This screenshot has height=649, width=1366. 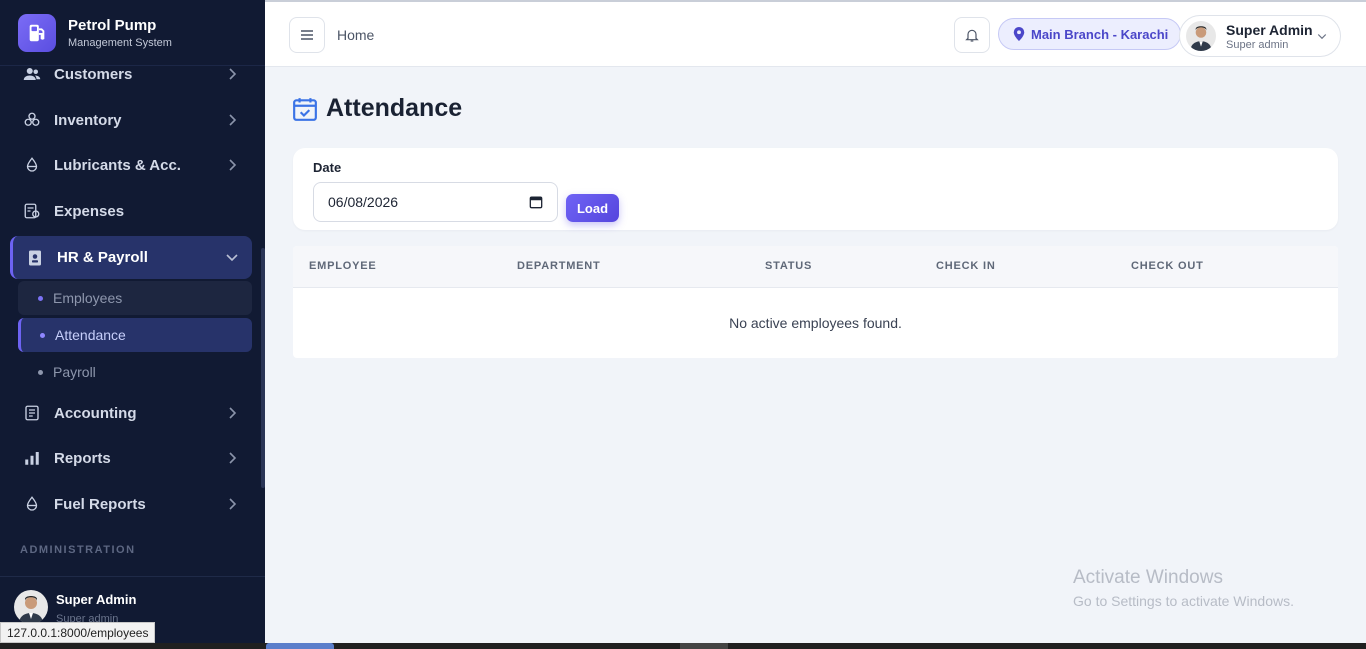 I want to click on breadcrumb: Home, so click(x=355, y=35).